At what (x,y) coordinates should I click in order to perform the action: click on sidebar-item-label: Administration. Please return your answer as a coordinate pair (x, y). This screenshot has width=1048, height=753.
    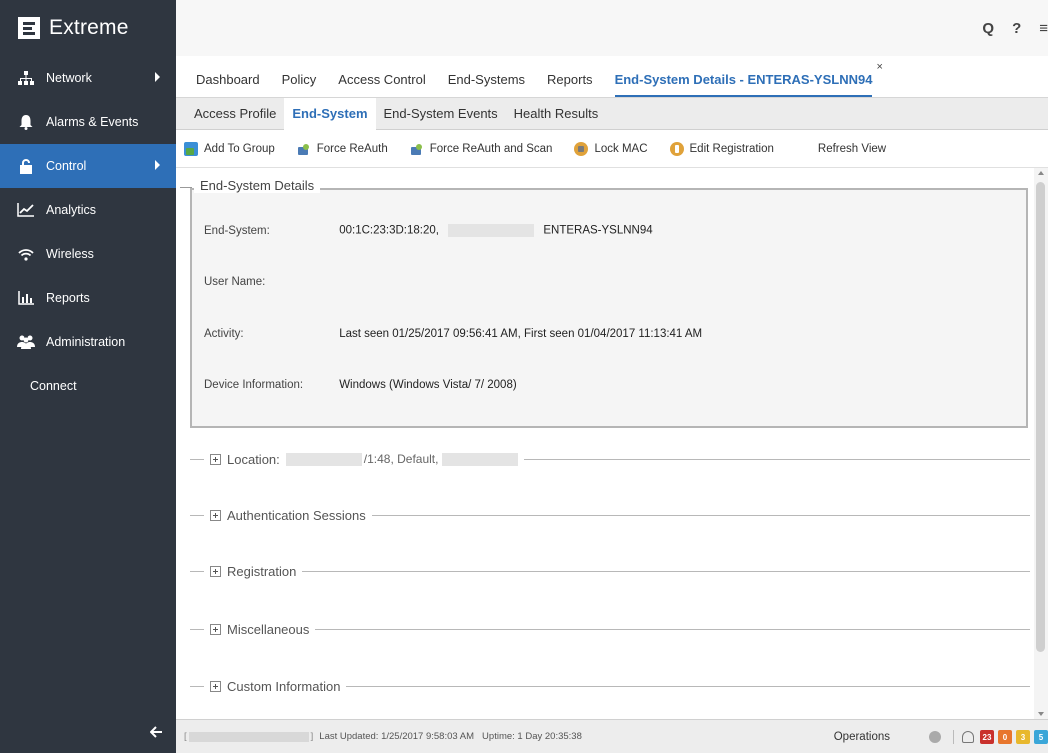
    Looking at the image, I should click on (86, 342).